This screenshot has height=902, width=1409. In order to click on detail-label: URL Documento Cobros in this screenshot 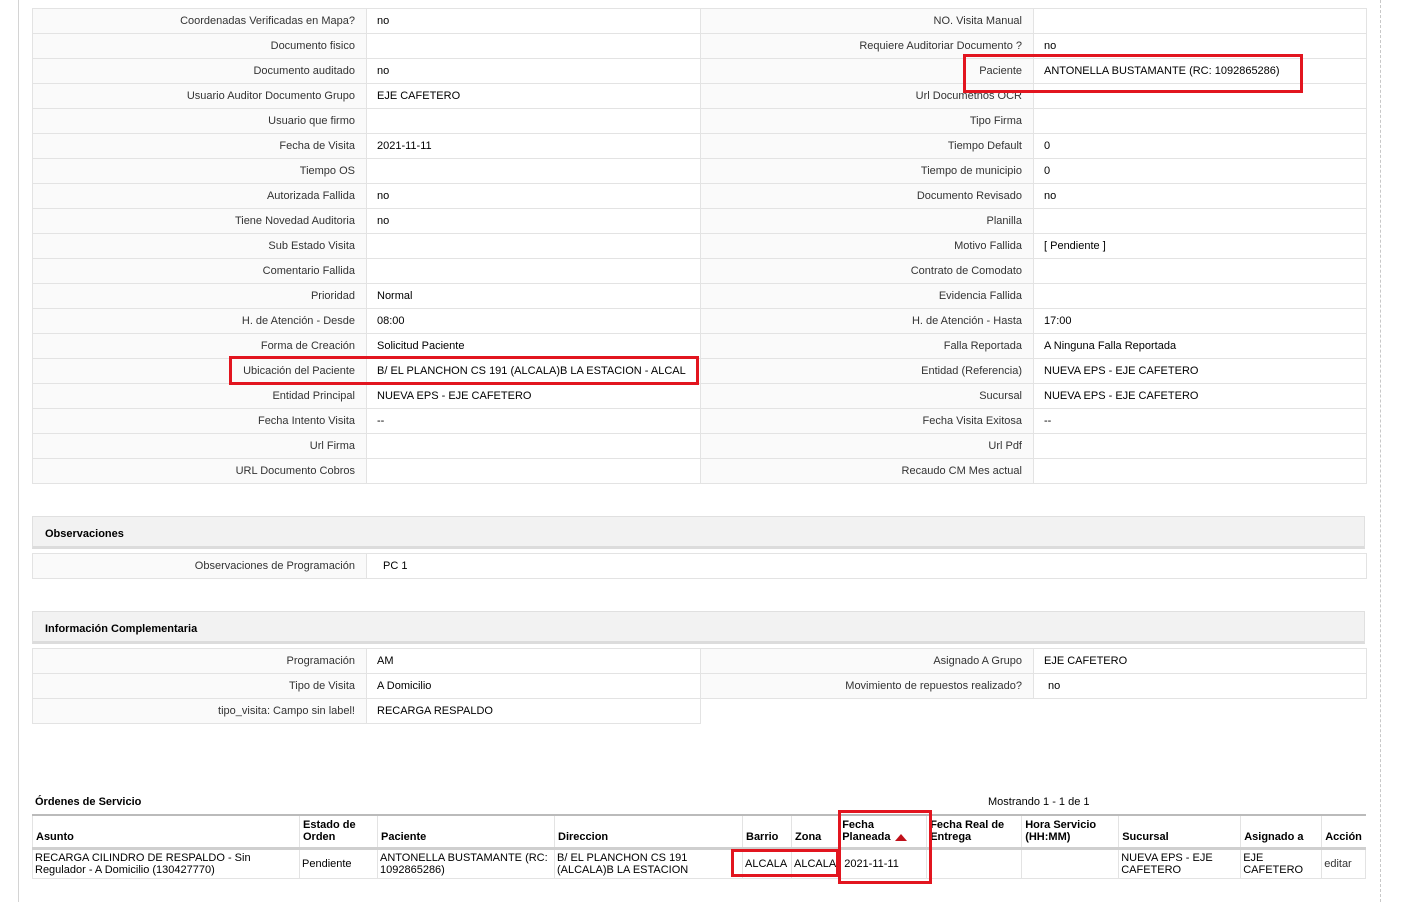, I will do `click(199, 471)`.